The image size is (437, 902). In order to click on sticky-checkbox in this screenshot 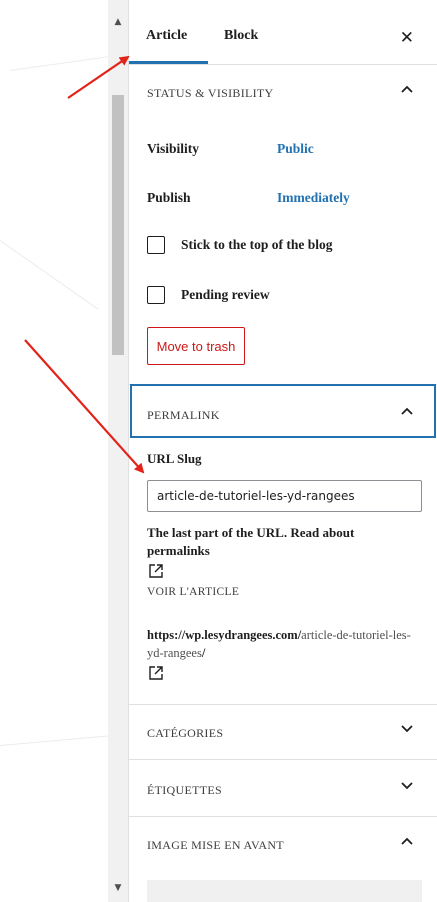, I will do `click(156, 245)`.